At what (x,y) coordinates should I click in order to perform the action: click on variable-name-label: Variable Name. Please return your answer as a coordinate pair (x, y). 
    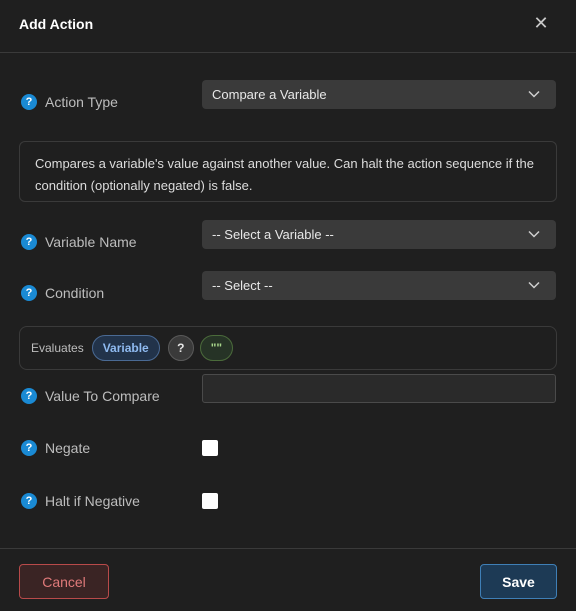
    Looking at the image, I should click on (91, 242).